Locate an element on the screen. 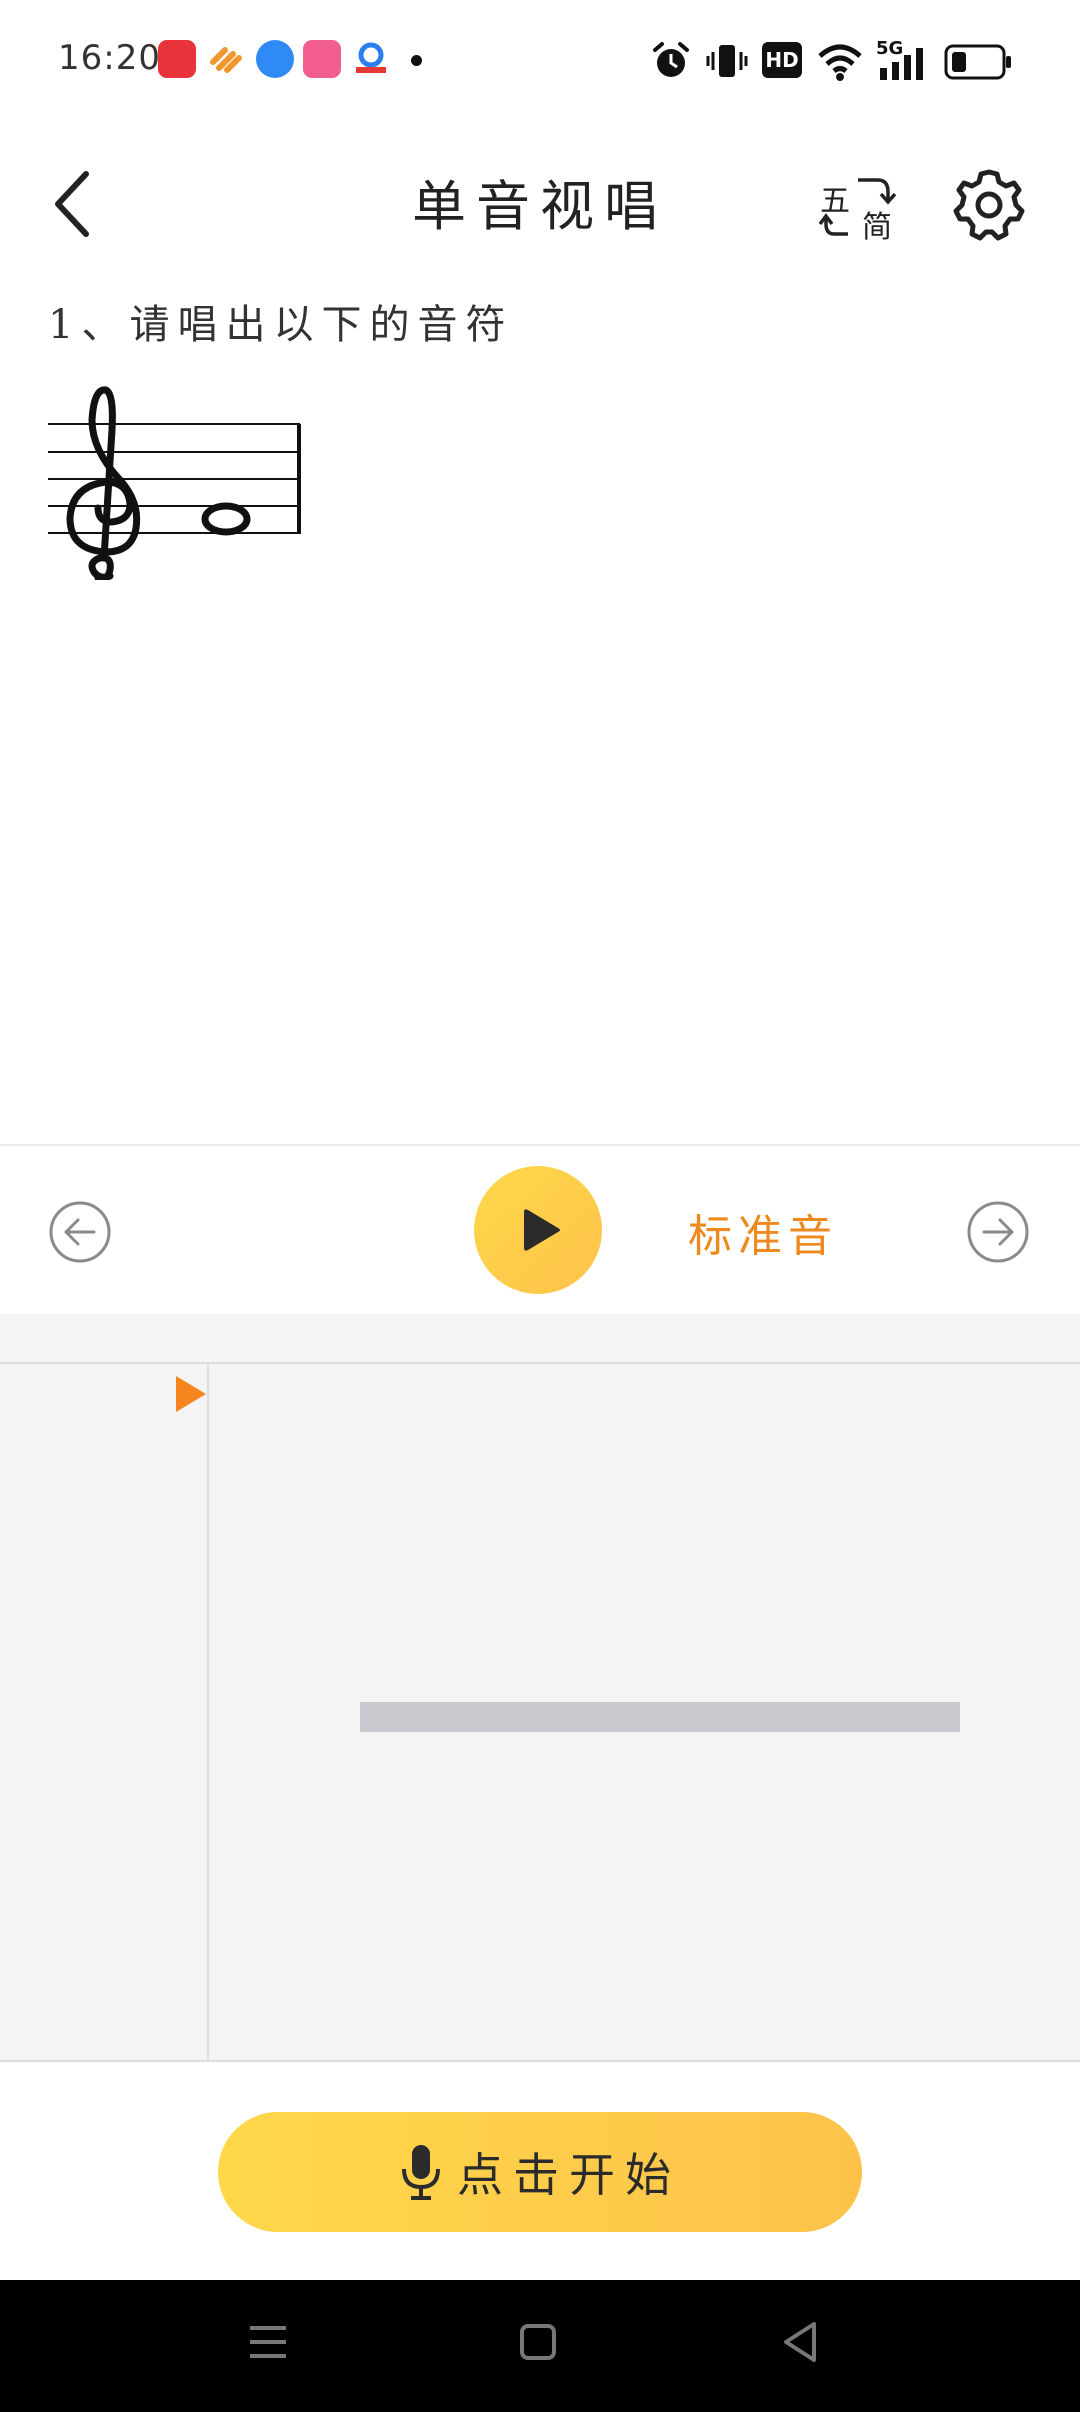  chevron-left-icon is located at coordinates (72, 204).